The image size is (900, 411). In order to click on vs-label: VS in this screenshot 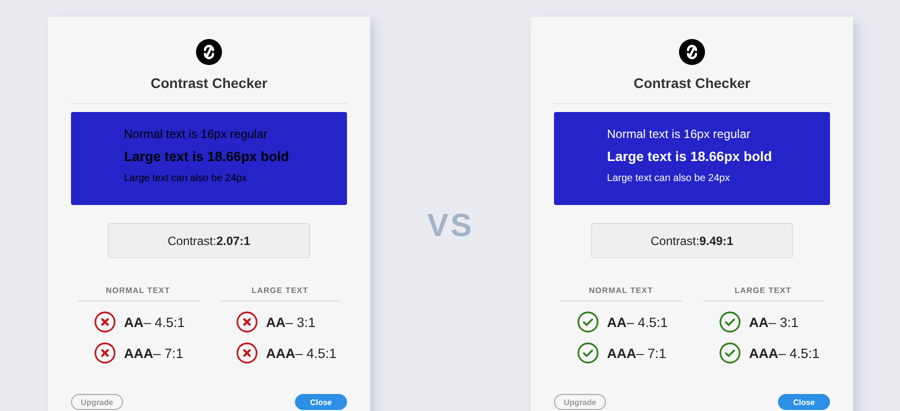, I will do `click(450, 225)`.